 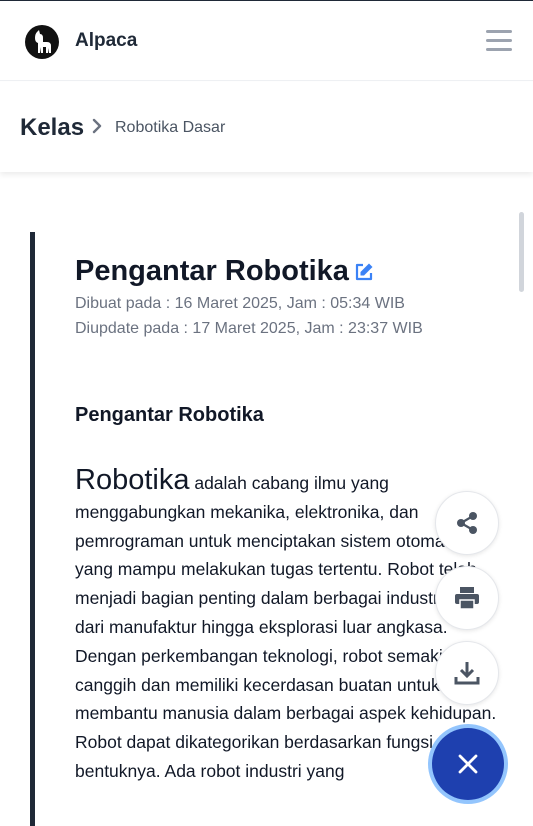 I want to click on breadcrumb-current: Robotika Dasar, so click(x=170, y=127).